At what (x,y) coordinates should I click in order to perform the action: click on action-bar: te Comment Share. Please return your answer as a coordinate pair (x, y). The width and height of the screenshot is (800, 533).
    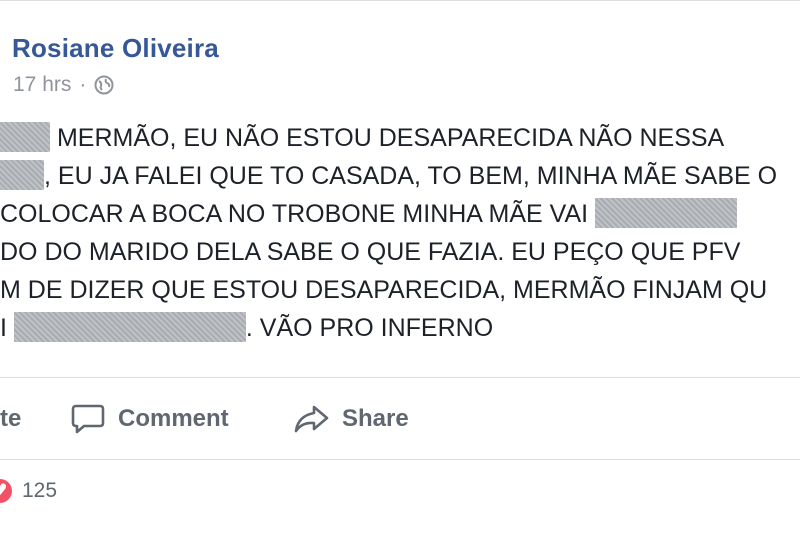
    Looking at the image, I should click on (400, 419).